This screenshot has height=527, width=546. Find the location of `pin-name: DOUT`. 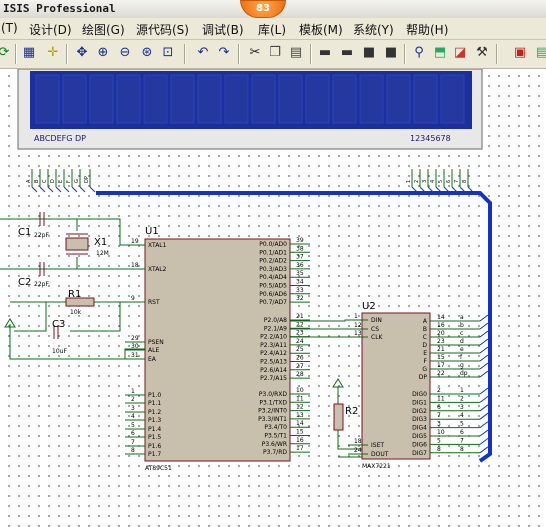

pin-name: DOUT is located at coordinates (380, 454).